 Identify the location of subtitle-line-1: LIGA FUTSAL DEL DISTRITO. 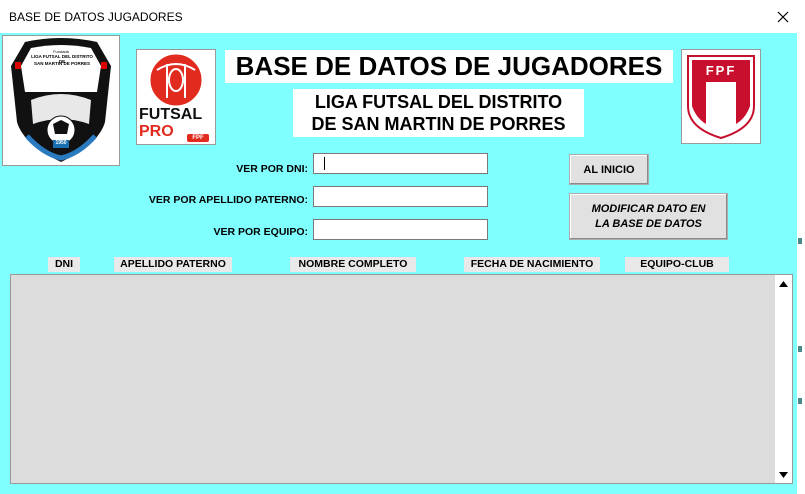
(438, 102).